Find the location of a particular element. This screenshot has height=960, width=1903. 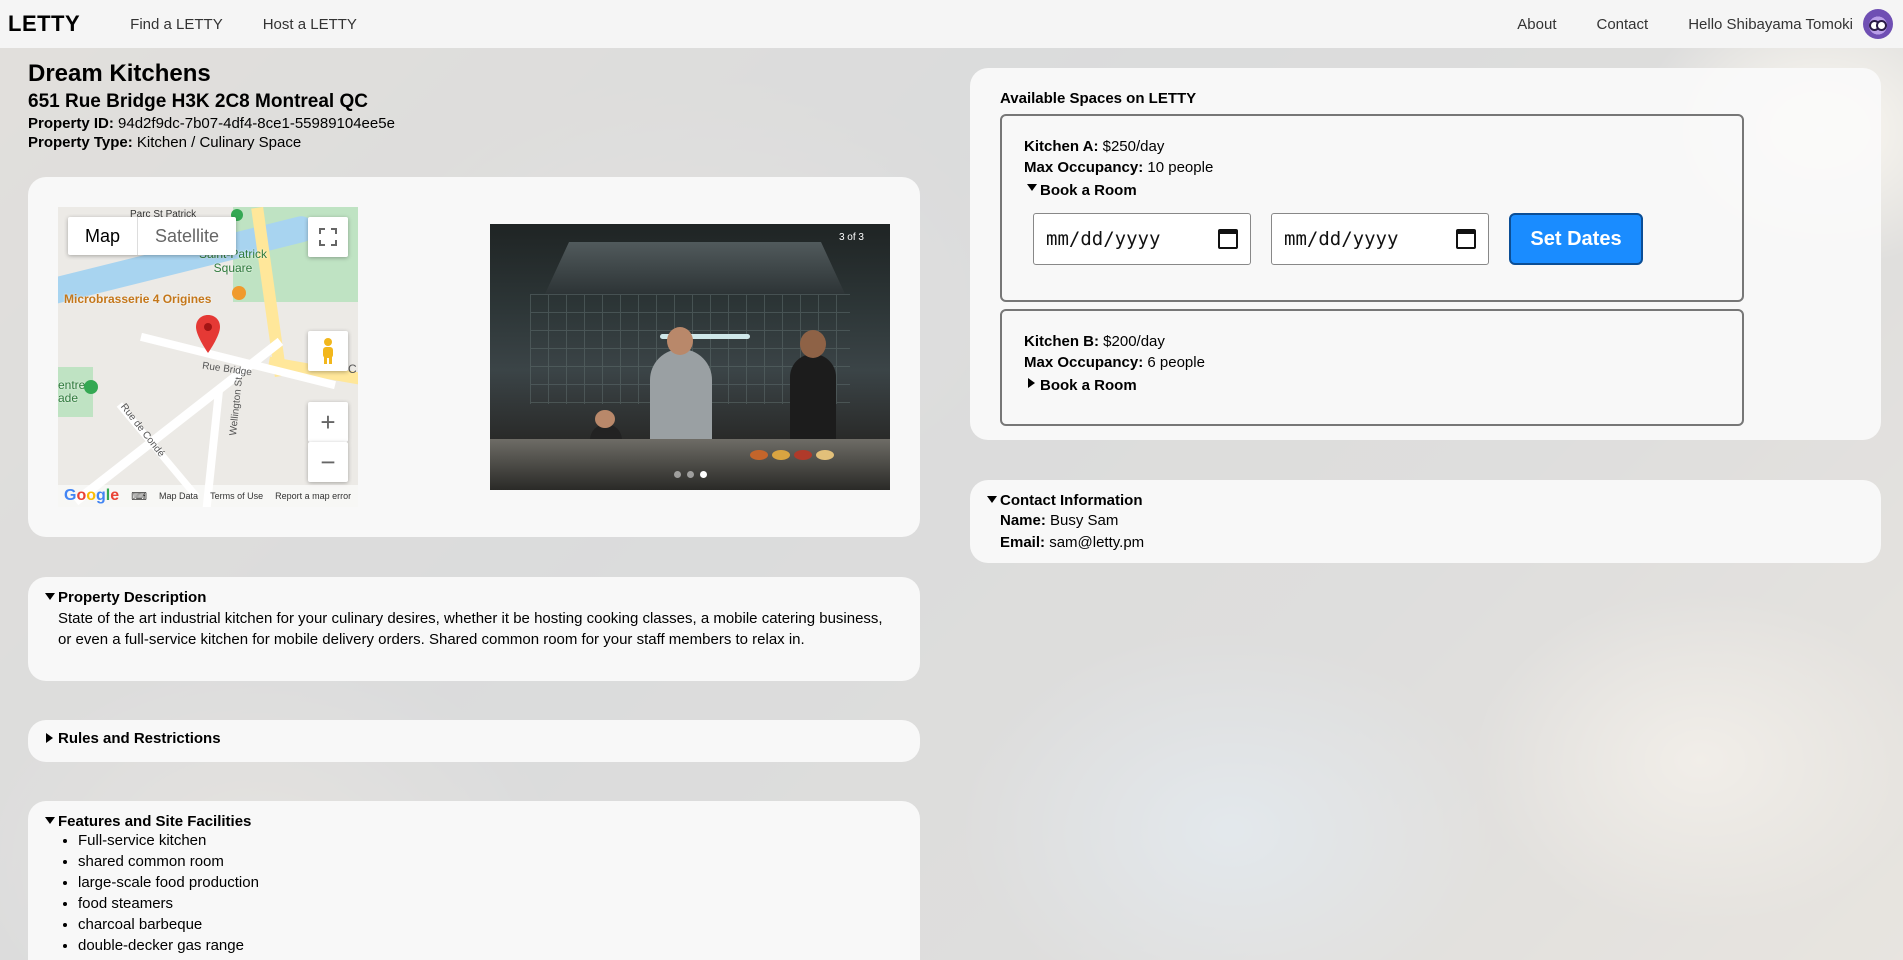

street-view-pegman is located at coordinates (328, 351).